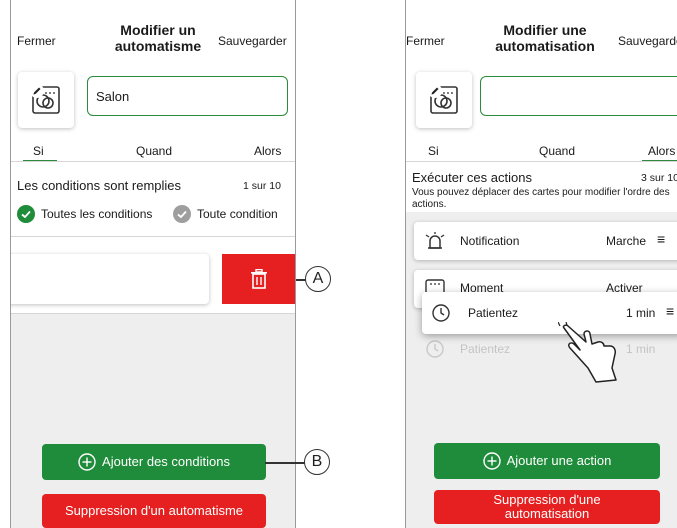 Image resolution: width=677 pixels, height=528 pixels. Describe the element at coordinates (659, 178) in the screenshot. I see `actions-count: 3 sur 10` at that location.